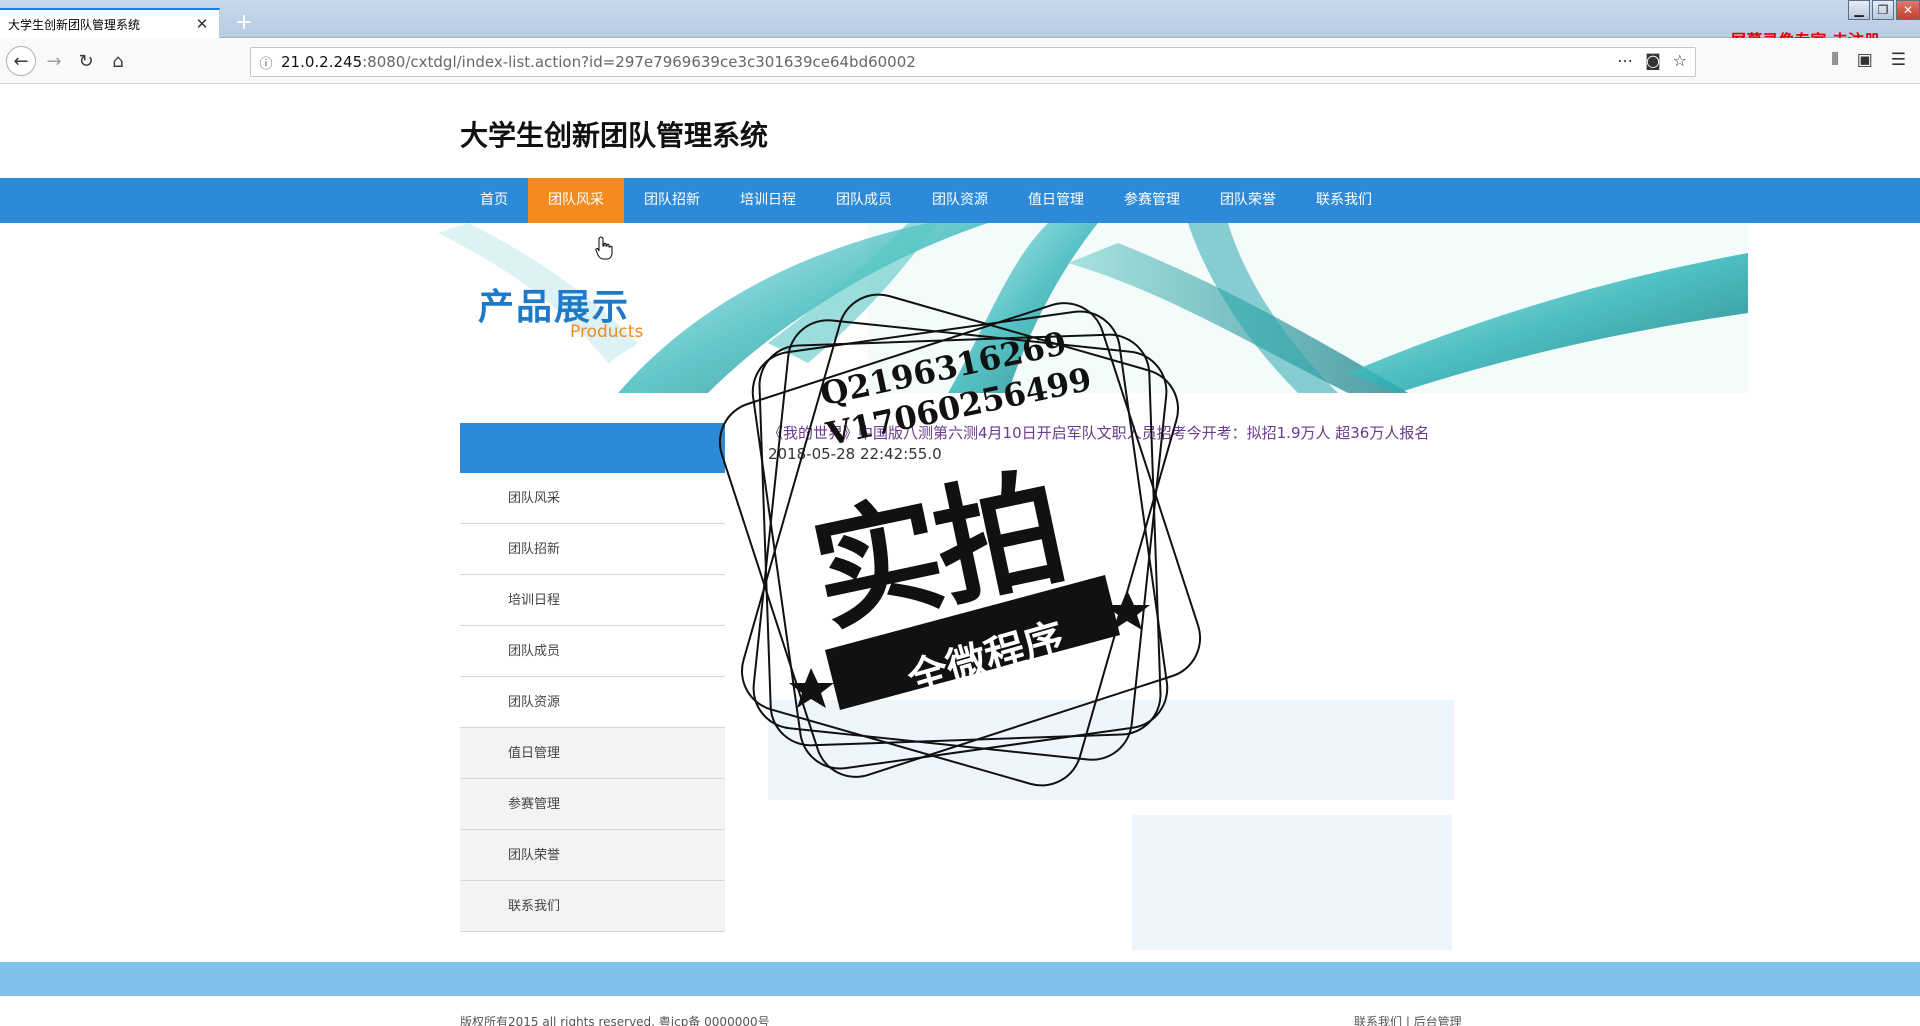 The image size is (1920, 1026). I want to click on pocket-icon: ◙, so click(1653, 60).